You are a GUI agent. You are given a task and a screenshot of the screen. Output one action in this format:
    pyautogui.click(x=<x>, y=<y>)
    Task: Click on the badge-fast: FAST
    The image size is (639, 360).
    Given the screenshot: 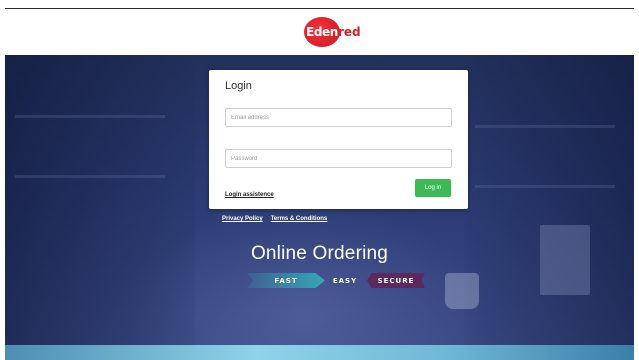 What is the action you would take?
    pyautogui.click(x=286, y=280)
    